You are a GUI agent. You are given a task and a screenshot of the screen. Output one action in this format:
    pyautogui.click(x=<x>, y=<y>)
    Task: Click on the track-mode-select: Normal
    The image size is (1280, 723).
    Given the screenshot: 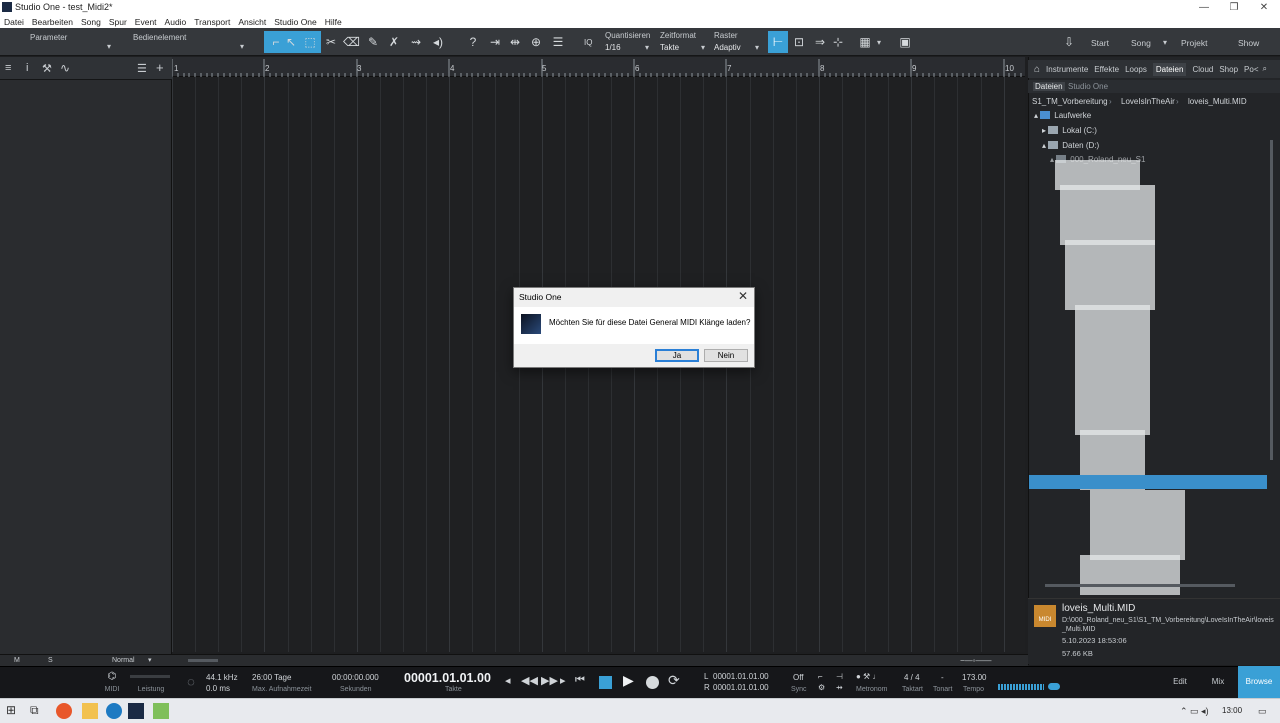 What is the action you would take?
    pyautogui.click(x=123, y=660)
    